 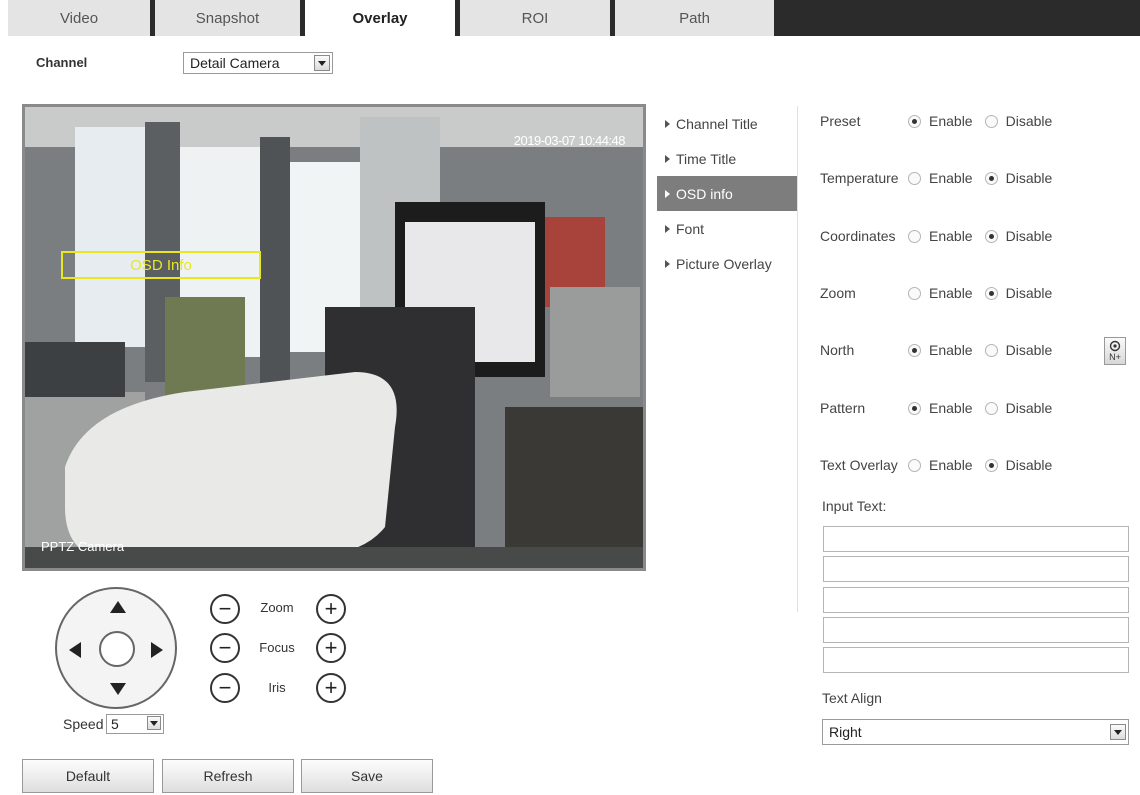 I want to click on menu-item-osd-info: OSD info, so click(x=727, y=193).